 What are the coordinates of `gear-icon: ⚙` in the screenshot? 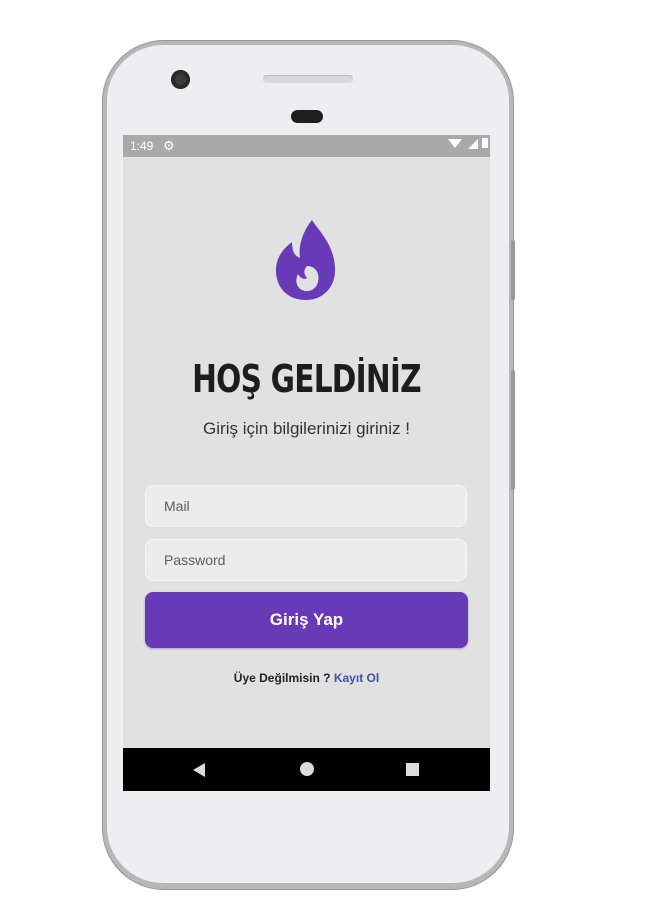 It's located at (169, 145).